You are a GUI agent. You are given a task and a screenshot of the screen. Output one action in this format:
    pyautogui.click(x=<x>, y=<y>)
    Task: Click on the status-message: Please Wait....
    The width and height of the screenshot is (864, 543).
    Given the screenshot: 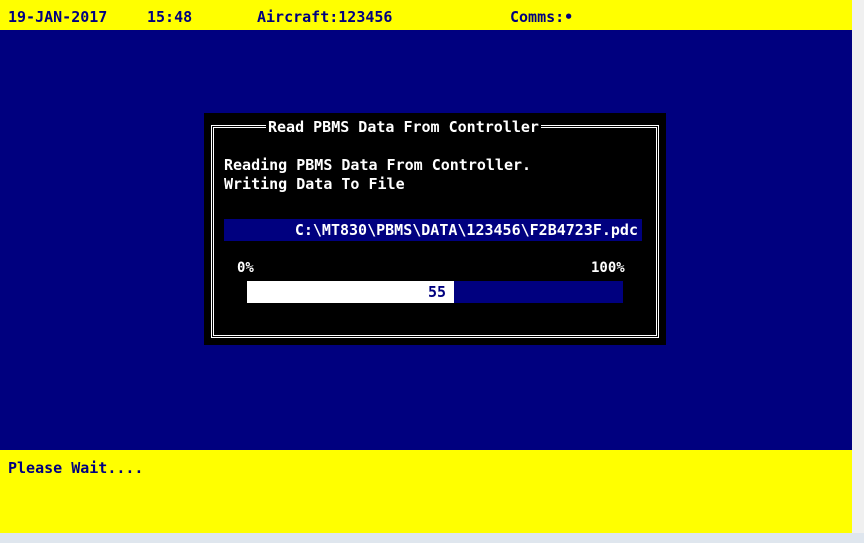 What is the action you would take?
    pyautogui.click(x=76, y=468)
    